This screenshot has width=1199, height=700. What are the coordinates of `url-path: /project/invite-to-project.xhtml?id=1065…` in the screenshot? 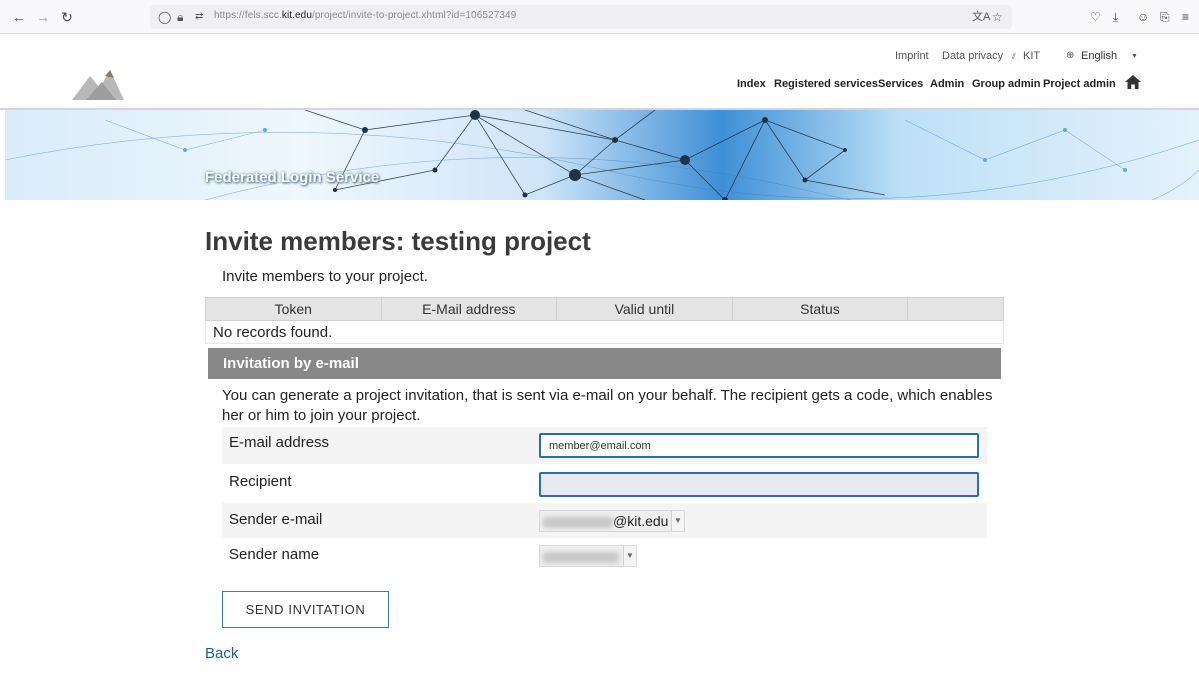 It's located at (414, 15).